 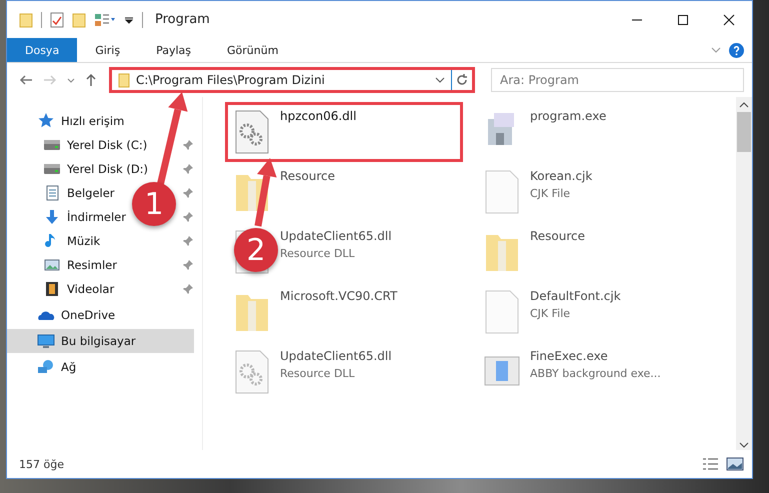 I want to click on sidebar-item: Belgeler, so click(x=65, y=193).